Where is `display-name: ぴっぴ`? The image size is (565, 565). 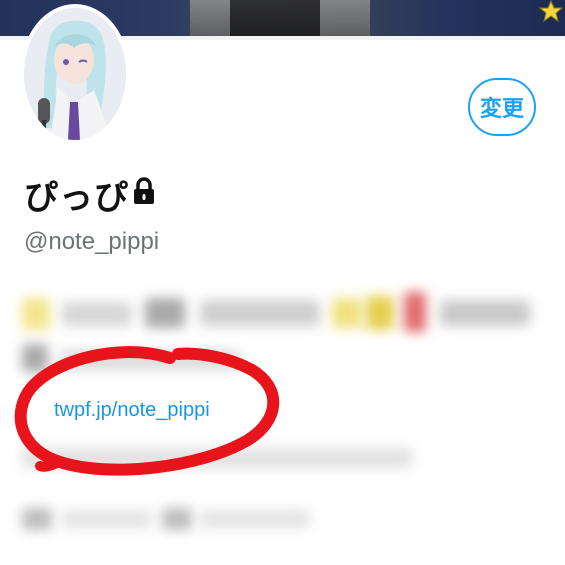 display-name: ぴっぴ is located at coordinates (76, 198).